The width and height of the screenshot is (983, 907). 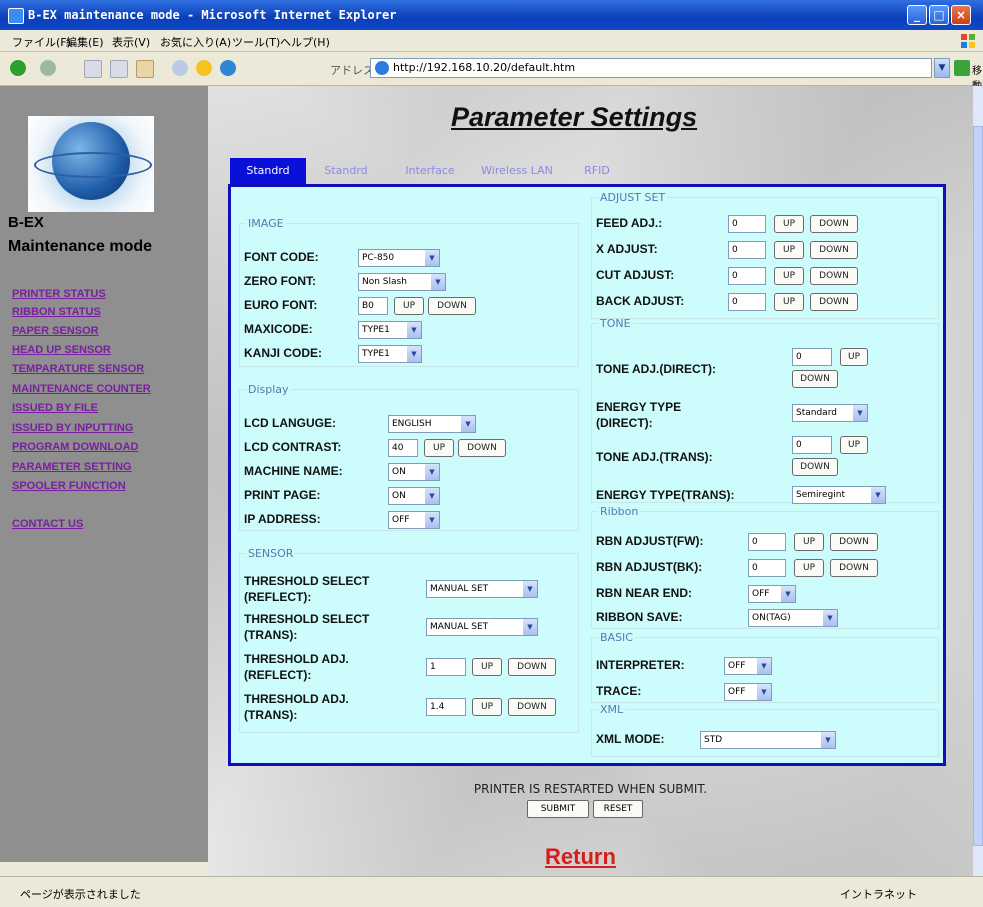 I want to click on maxicode-select: TYPE1 ▼, so click(x=390, y=330).